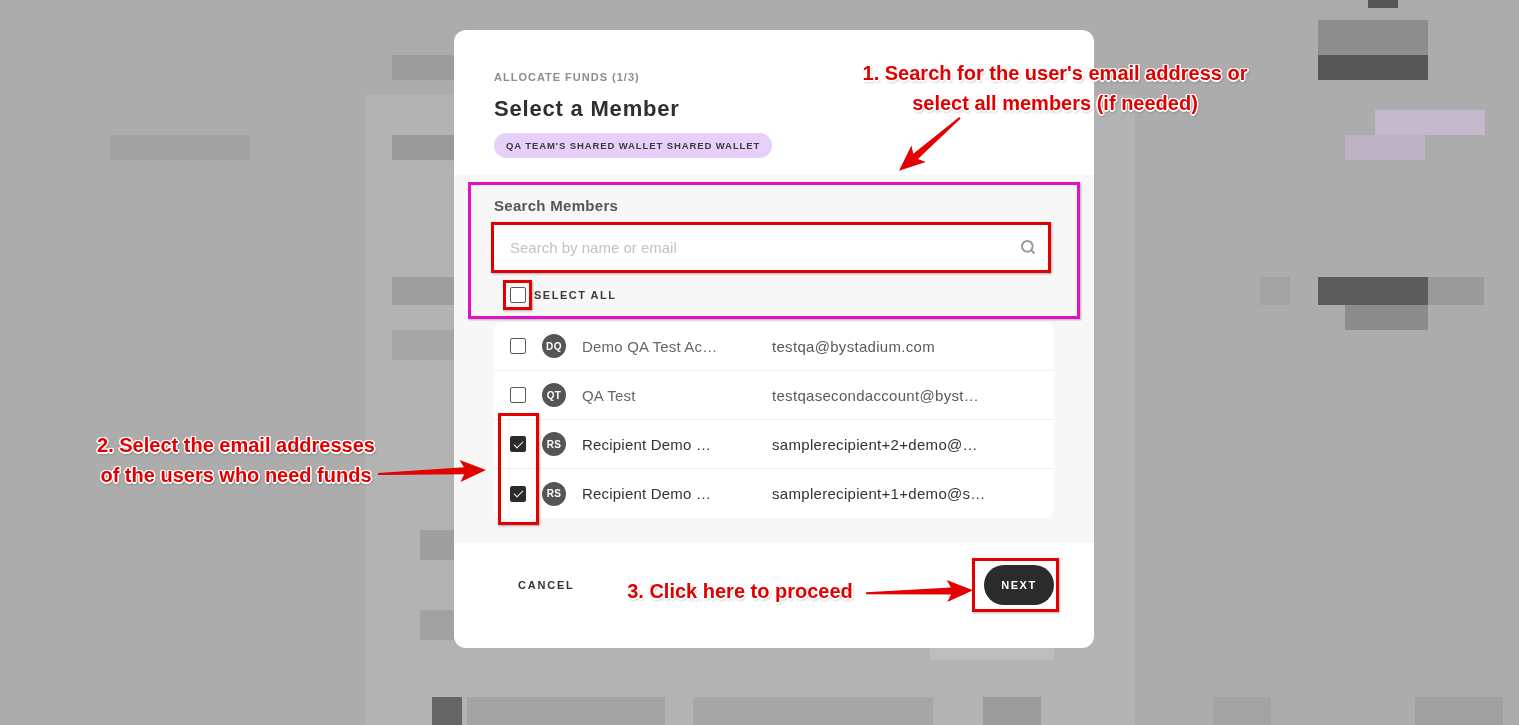 The width and height of the screenshot is (1519, 725). Describe the element at coordinates (1019, 585) in the screenshot. I see `next-button: NEXT` at that location.